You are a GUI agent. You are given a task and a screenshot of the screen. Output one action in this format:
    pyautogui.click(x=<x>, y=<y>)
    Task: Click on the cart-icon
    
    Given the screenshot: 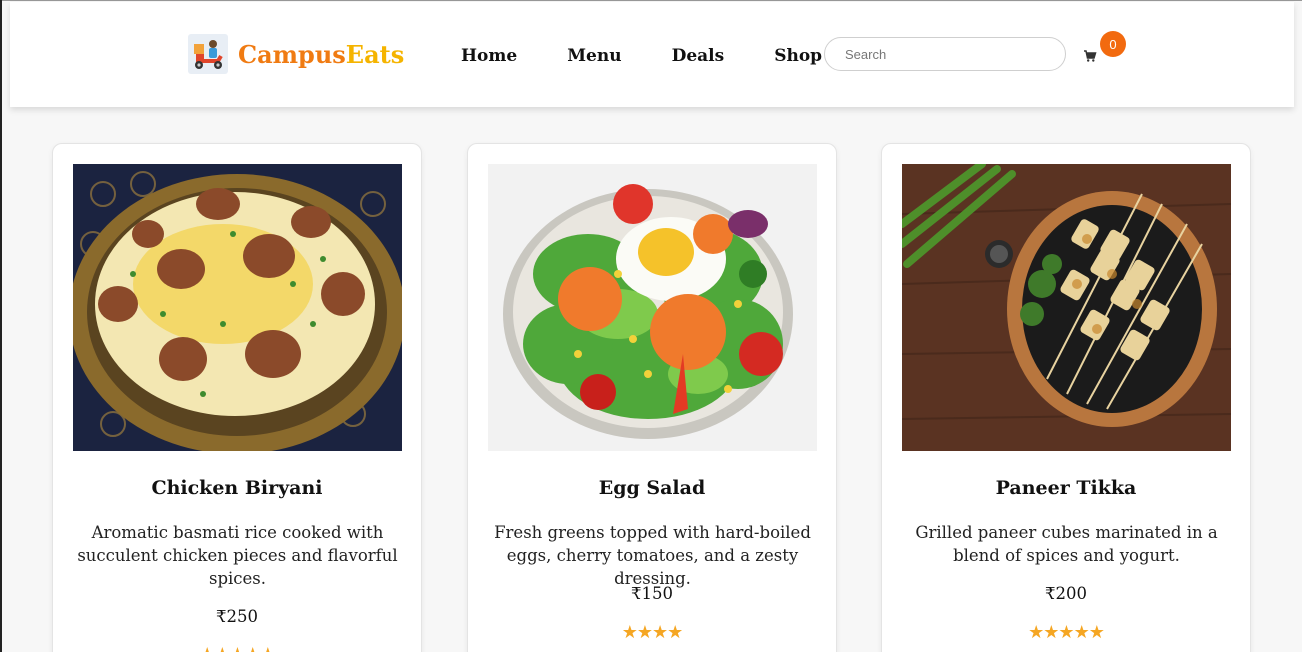 What is the action you would take?
    pyautogui.click(x=1090, y=55)
    